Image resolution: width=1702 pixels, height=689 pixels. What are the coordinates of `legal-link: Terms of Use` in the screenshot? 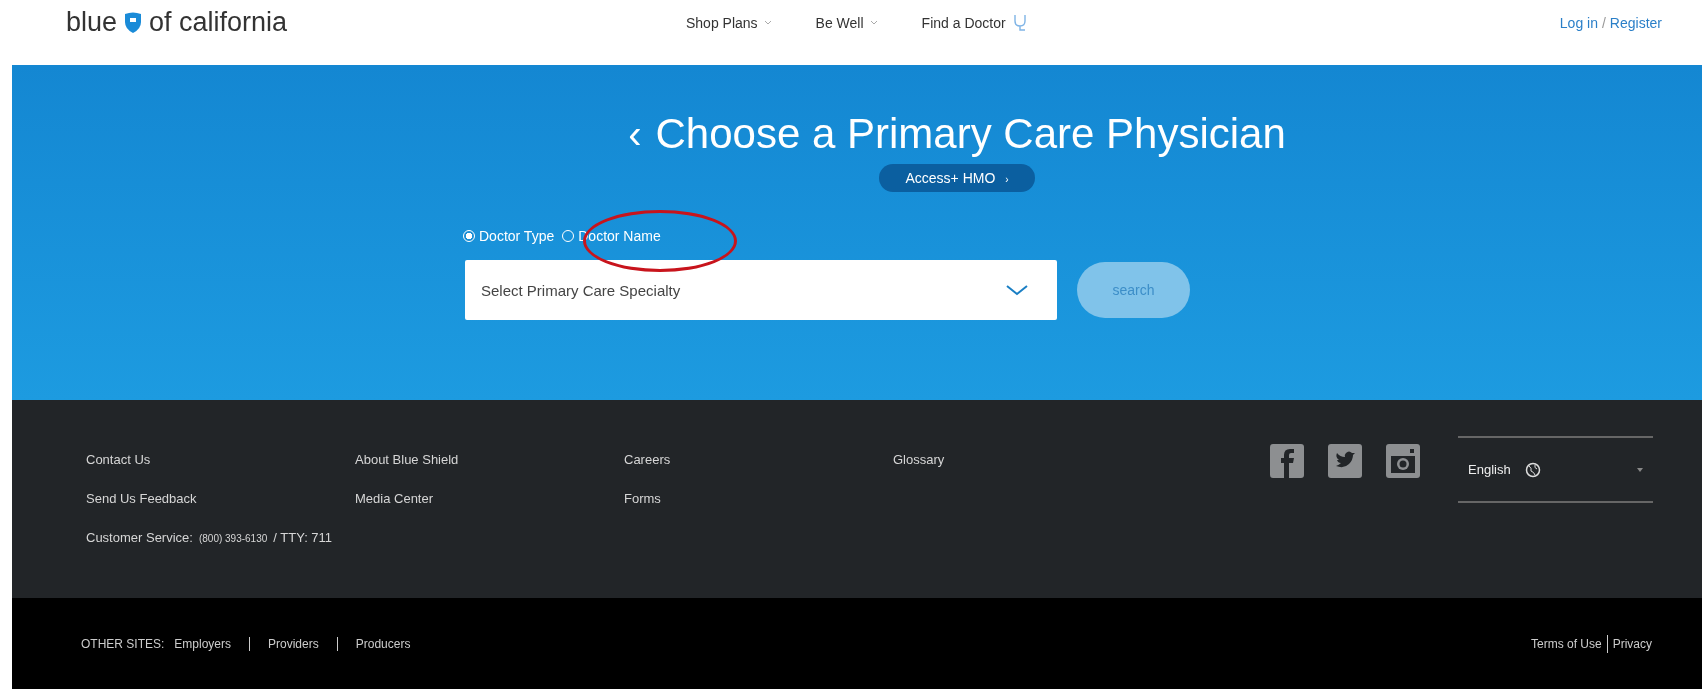 It's located at (1566, 643).